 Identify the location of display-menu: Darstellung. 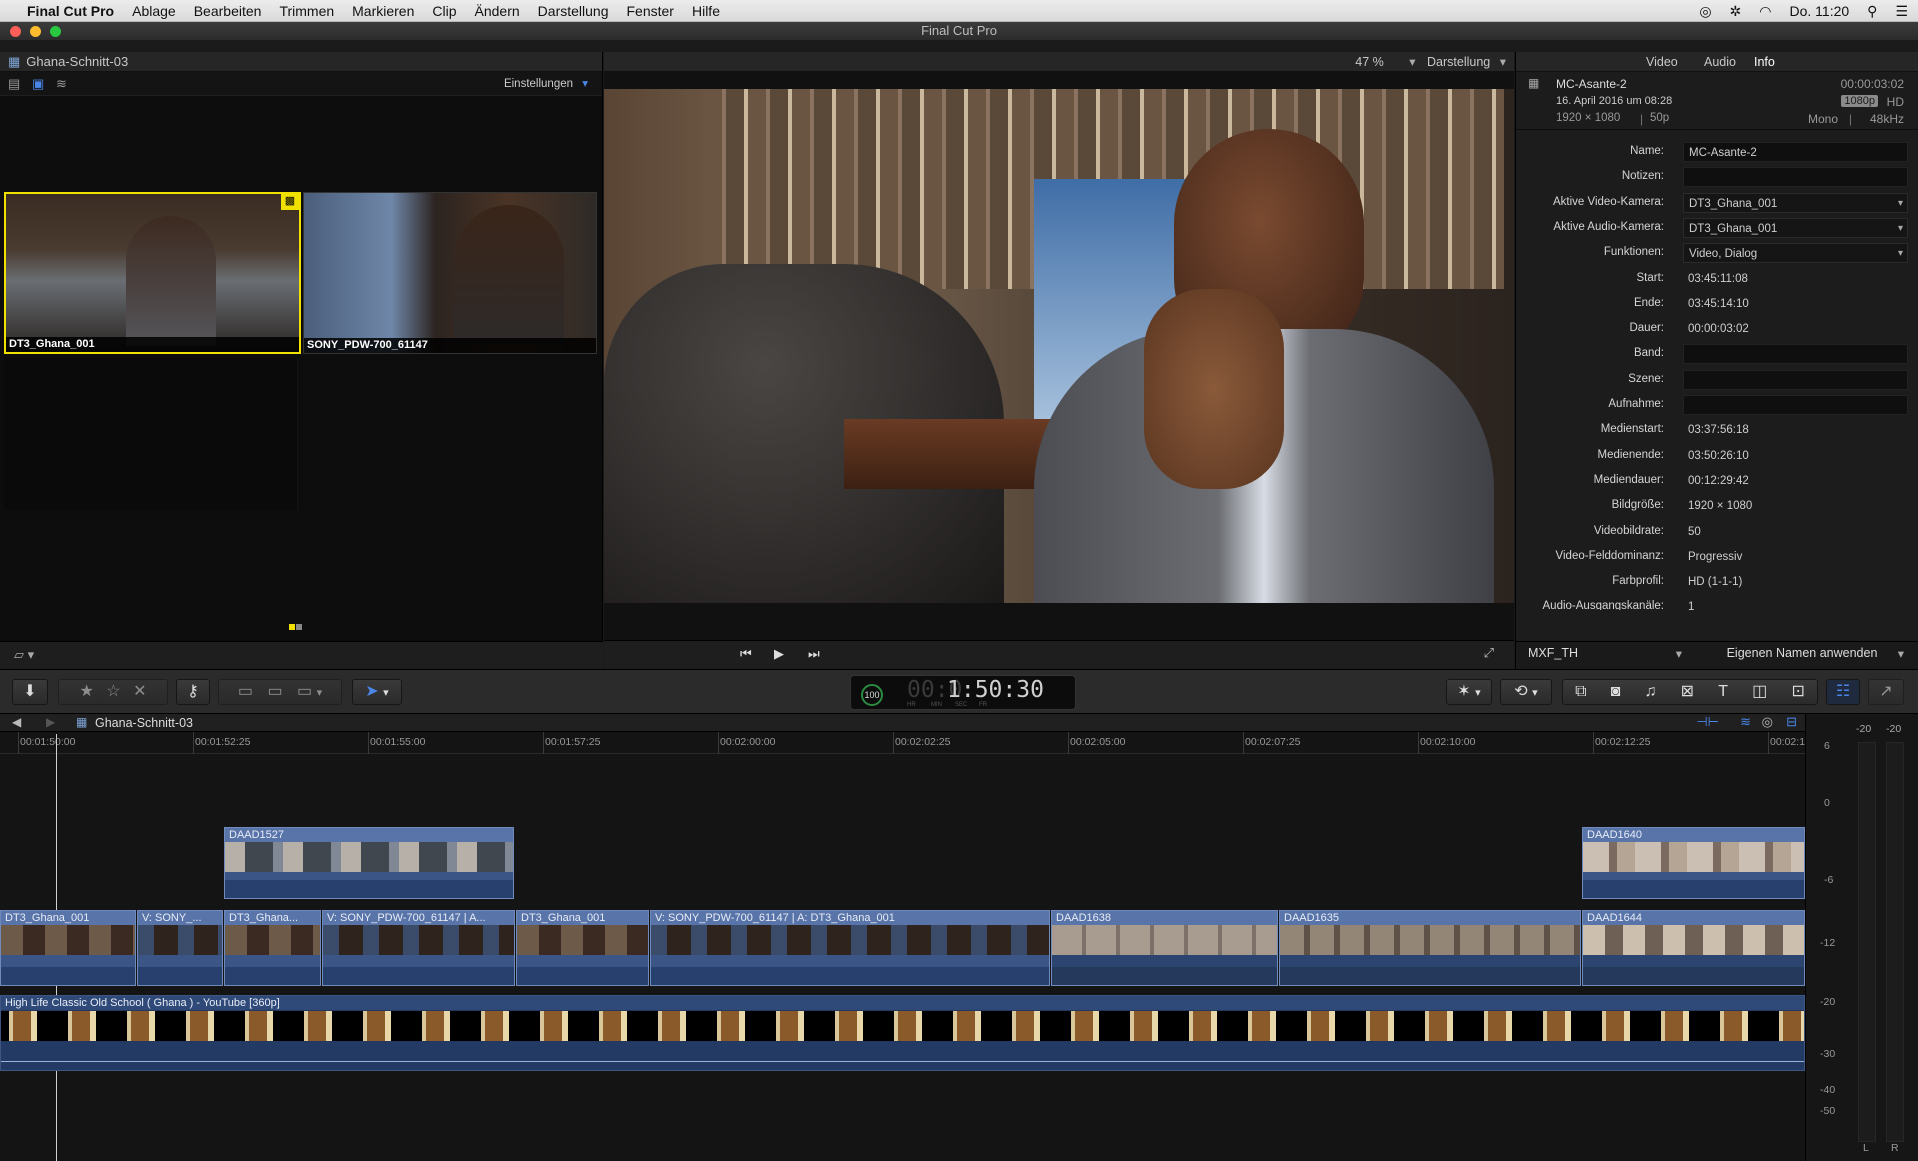
(1458, 62).